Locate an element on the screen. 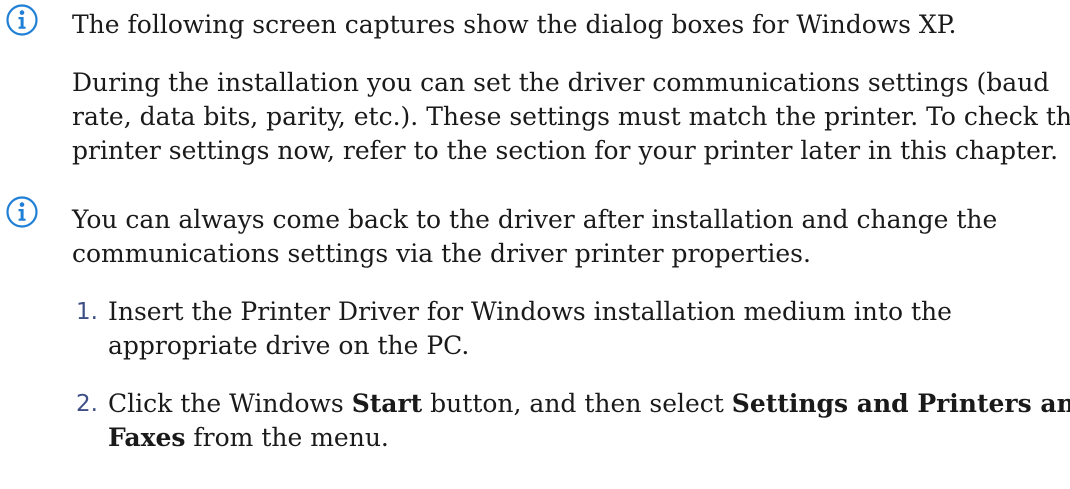 This screenshot has width=1070, height=489. faxes-keyword: Faxes is located at coordinates (147, 437).